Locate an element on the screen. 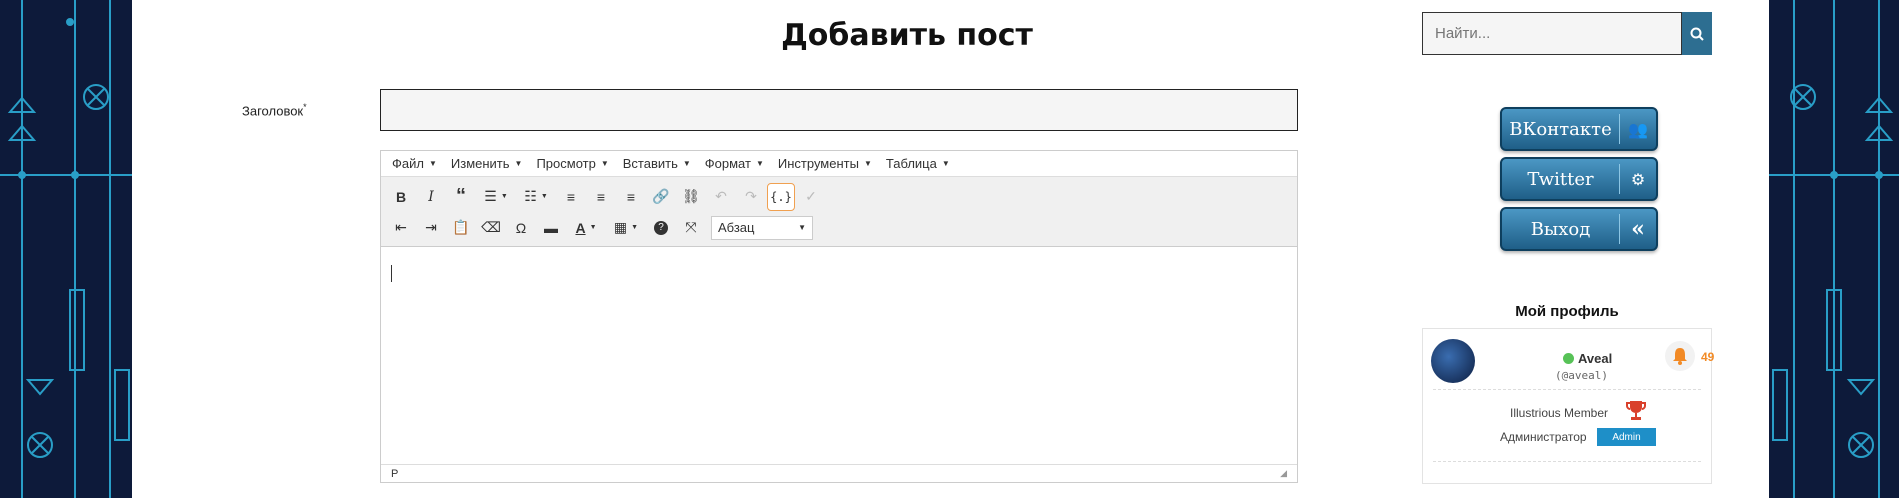  fullscreen-button: ⤧ is located at coordinates (691, 228).